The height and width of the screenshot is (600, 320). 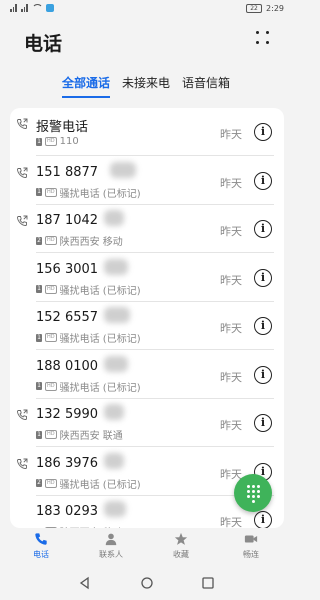 I want to click on call-details: 2 HD 陕西西安 移动, so click(x=79, y=240).